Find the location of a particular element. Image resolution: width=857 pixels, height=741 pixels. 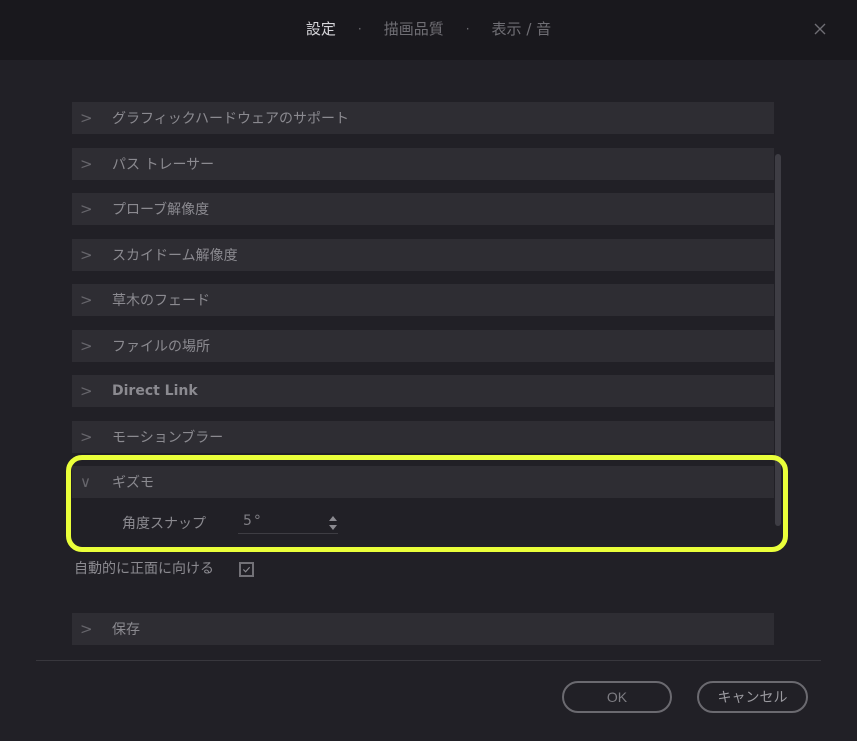

section-label: モーションブラー is located at coordinates (168, 437).